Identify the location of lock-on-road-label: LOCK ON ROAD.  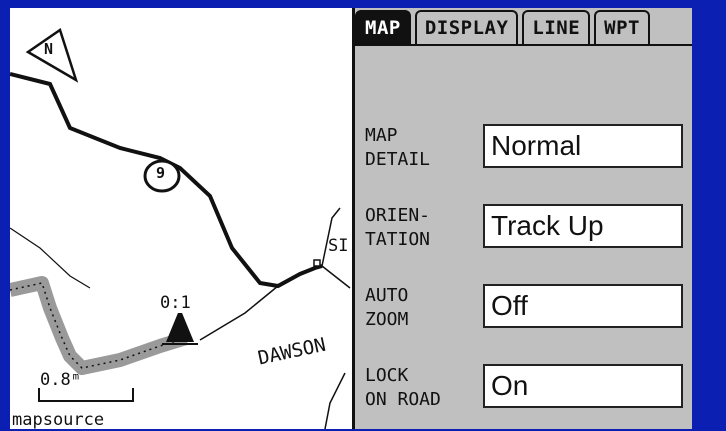
(403, 387).